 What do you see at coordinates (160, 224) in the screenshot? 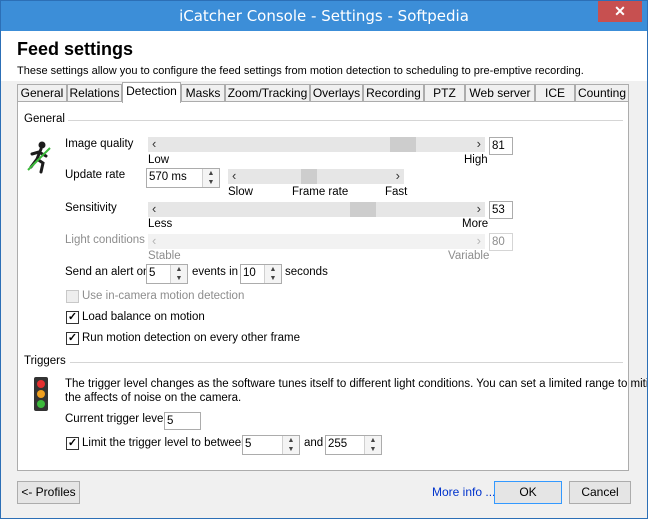
I see `sensitivity-less-label: Less` at bounding box center [160, 224].